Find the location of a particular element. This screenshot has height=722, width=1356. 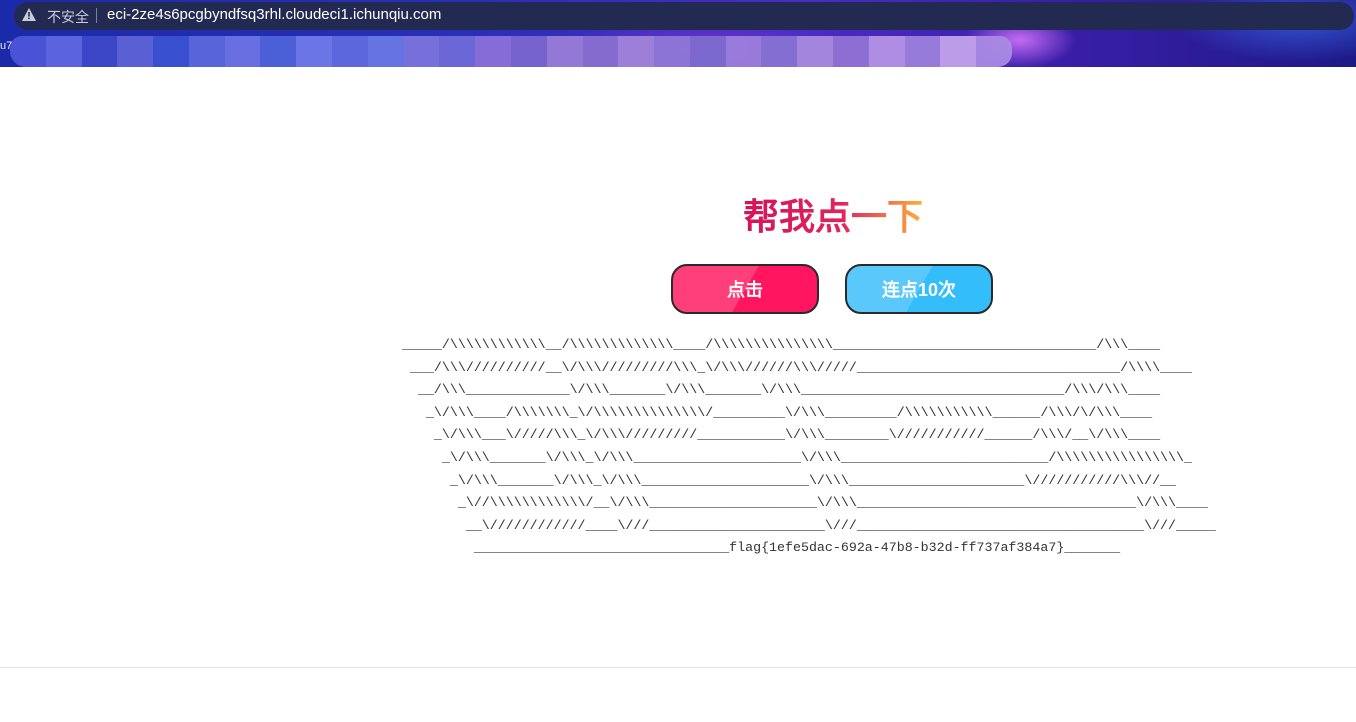

warning-triangle-icon is located at coordinates (29, 14).